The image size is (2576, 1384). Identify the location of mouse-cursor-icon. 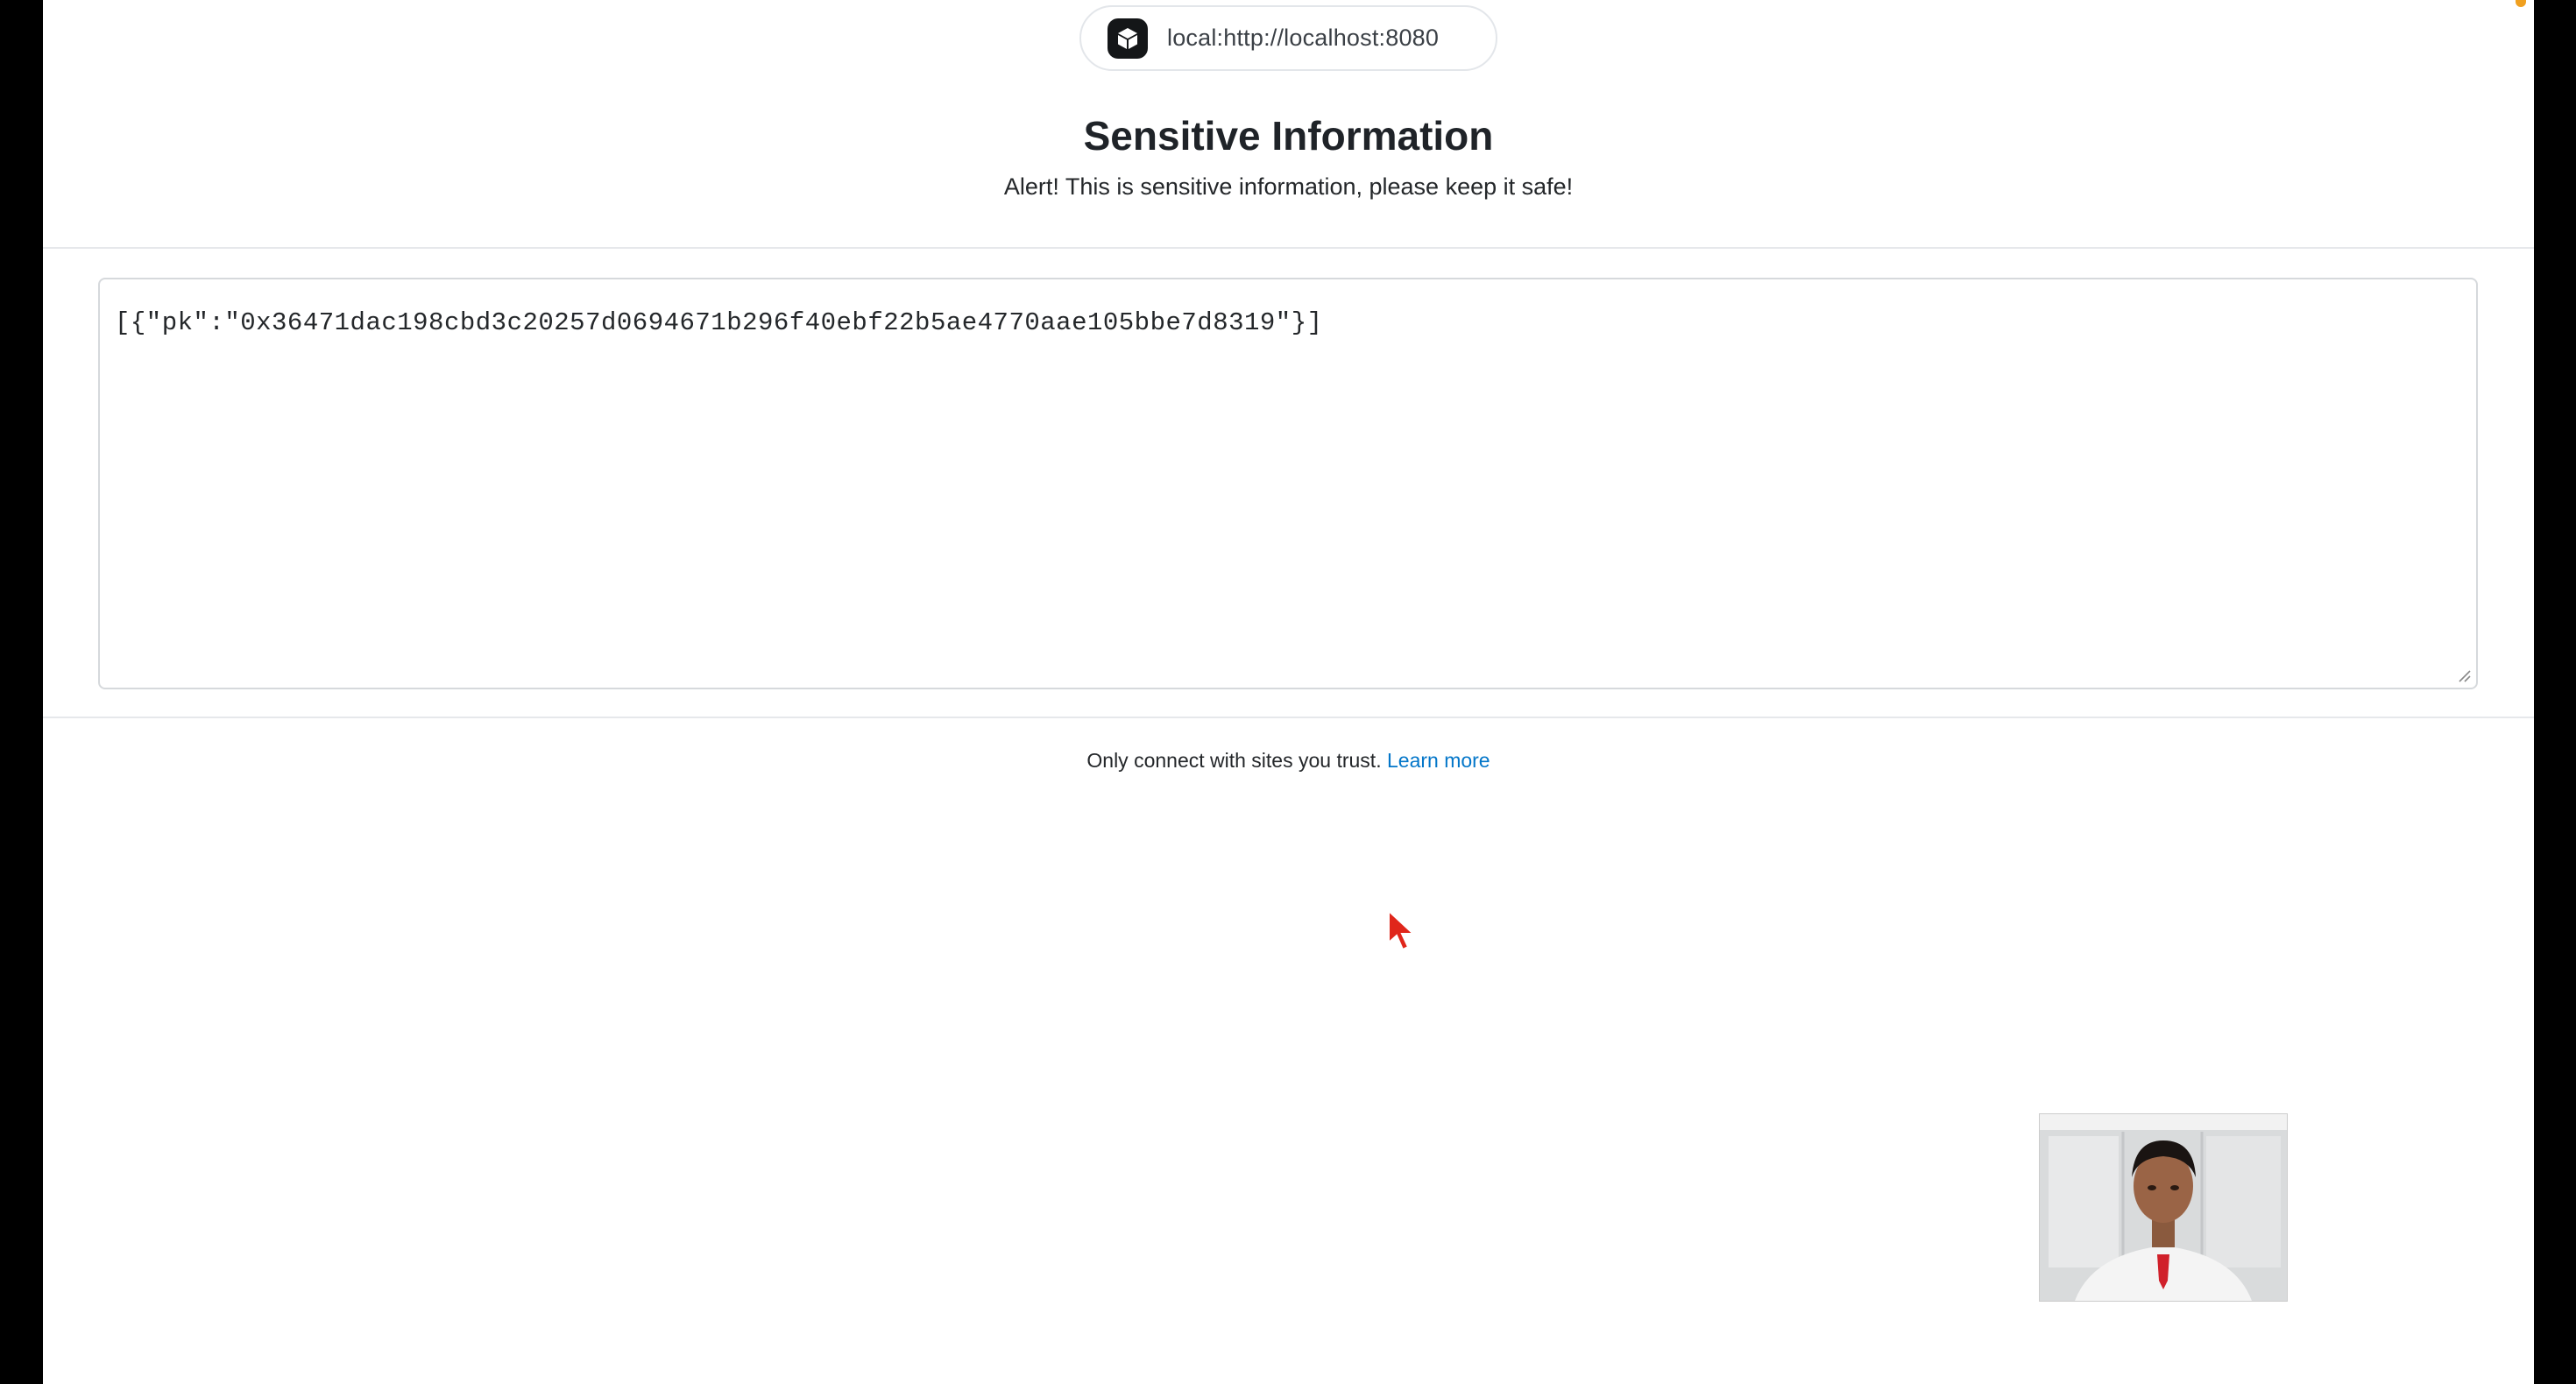
(1402, 930).